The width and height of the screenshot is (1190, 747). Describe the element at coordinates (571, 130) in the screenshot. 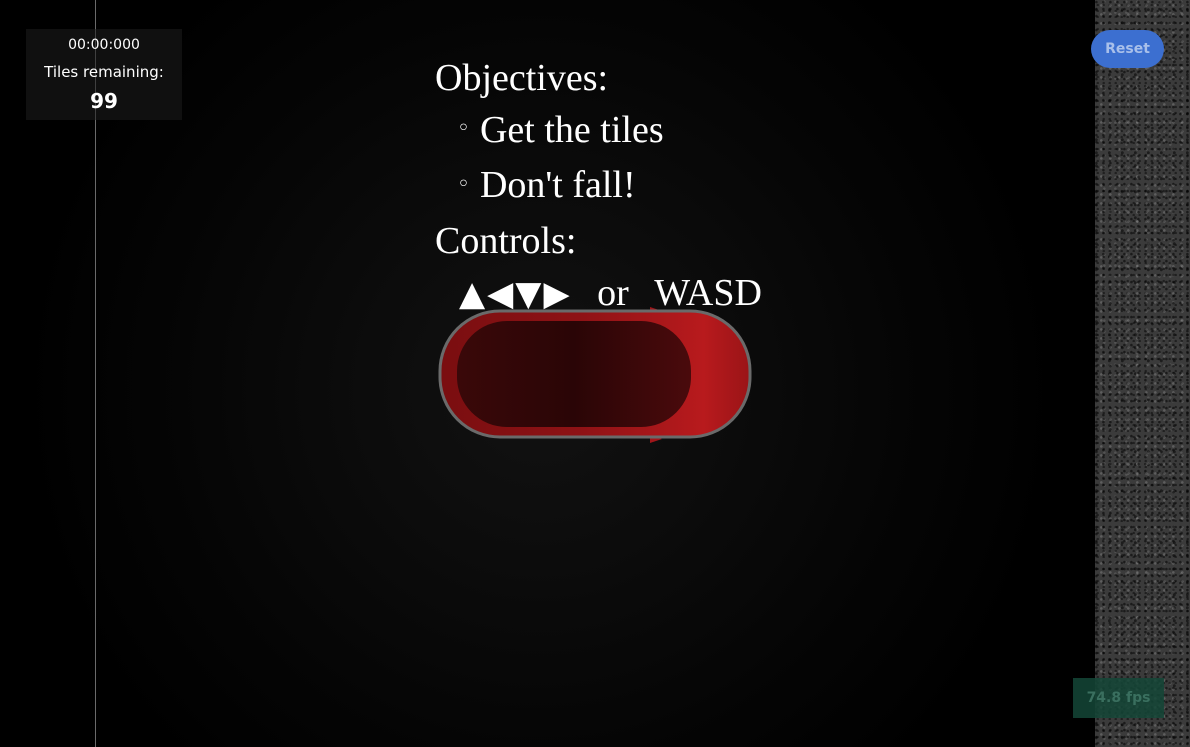

I see `objective-text: Get the tiles` at that location.